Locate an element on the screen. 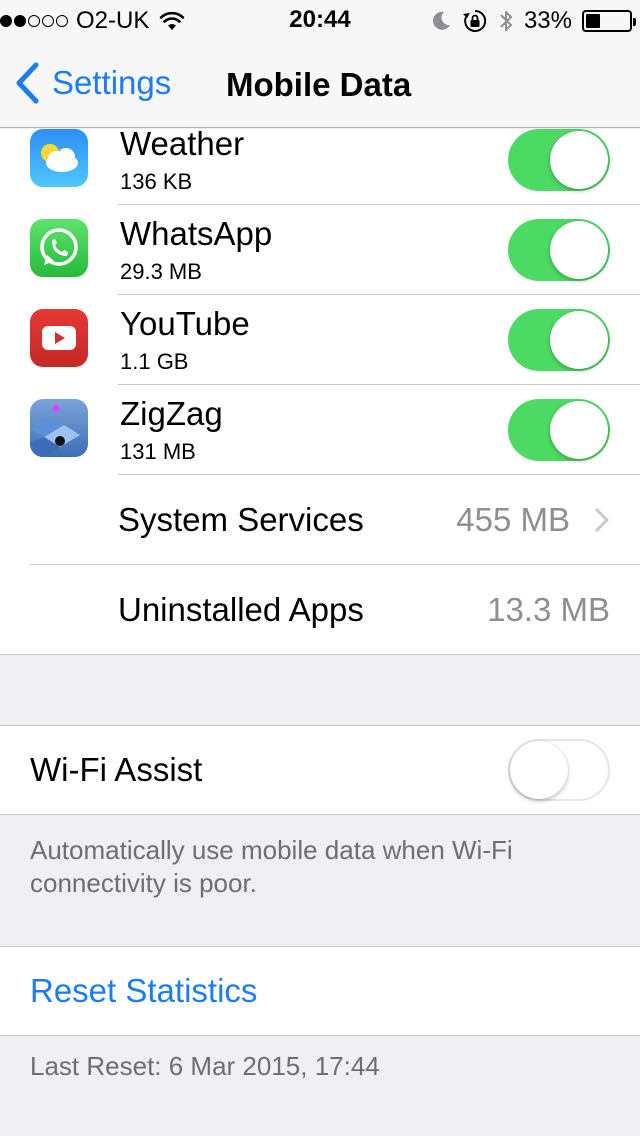 This screenshot has height=1136, width=640. app-name: Weather is located at coordinates (182, 143).